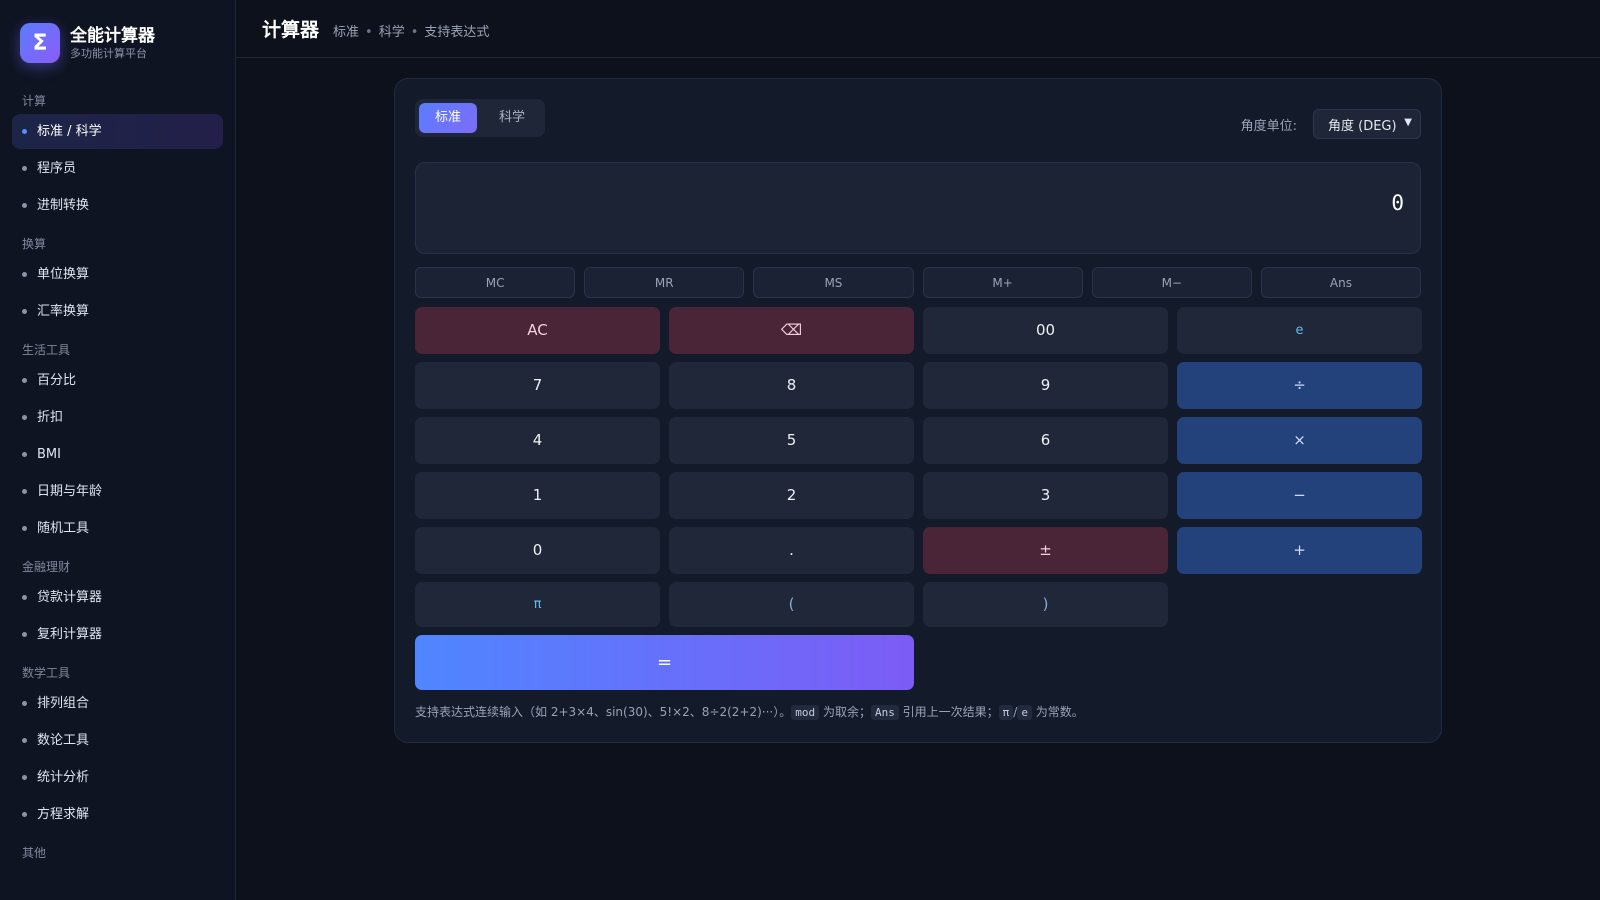 This screenshot has height=900, width=1600. Describe the element at coordinates (117, 274) in the screenshot. I see `sidebar-item-unit-conversion: 单位换算` at that location.